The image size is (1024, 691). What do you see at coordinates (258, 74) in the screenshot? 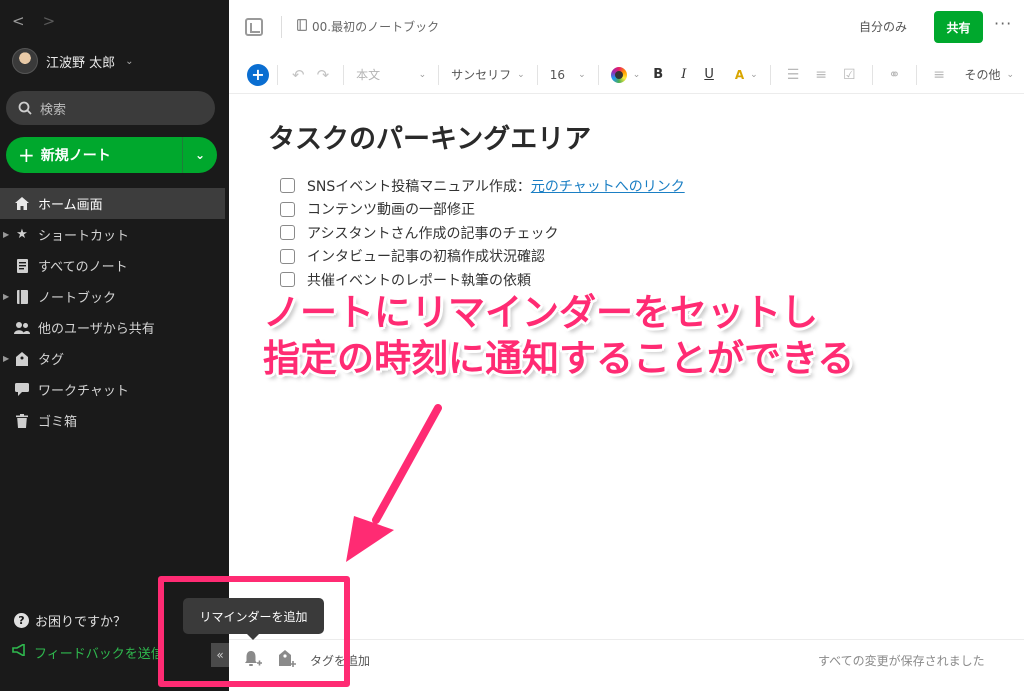
I see `insert-plus-icon: +` at bounding box center [258, 74].